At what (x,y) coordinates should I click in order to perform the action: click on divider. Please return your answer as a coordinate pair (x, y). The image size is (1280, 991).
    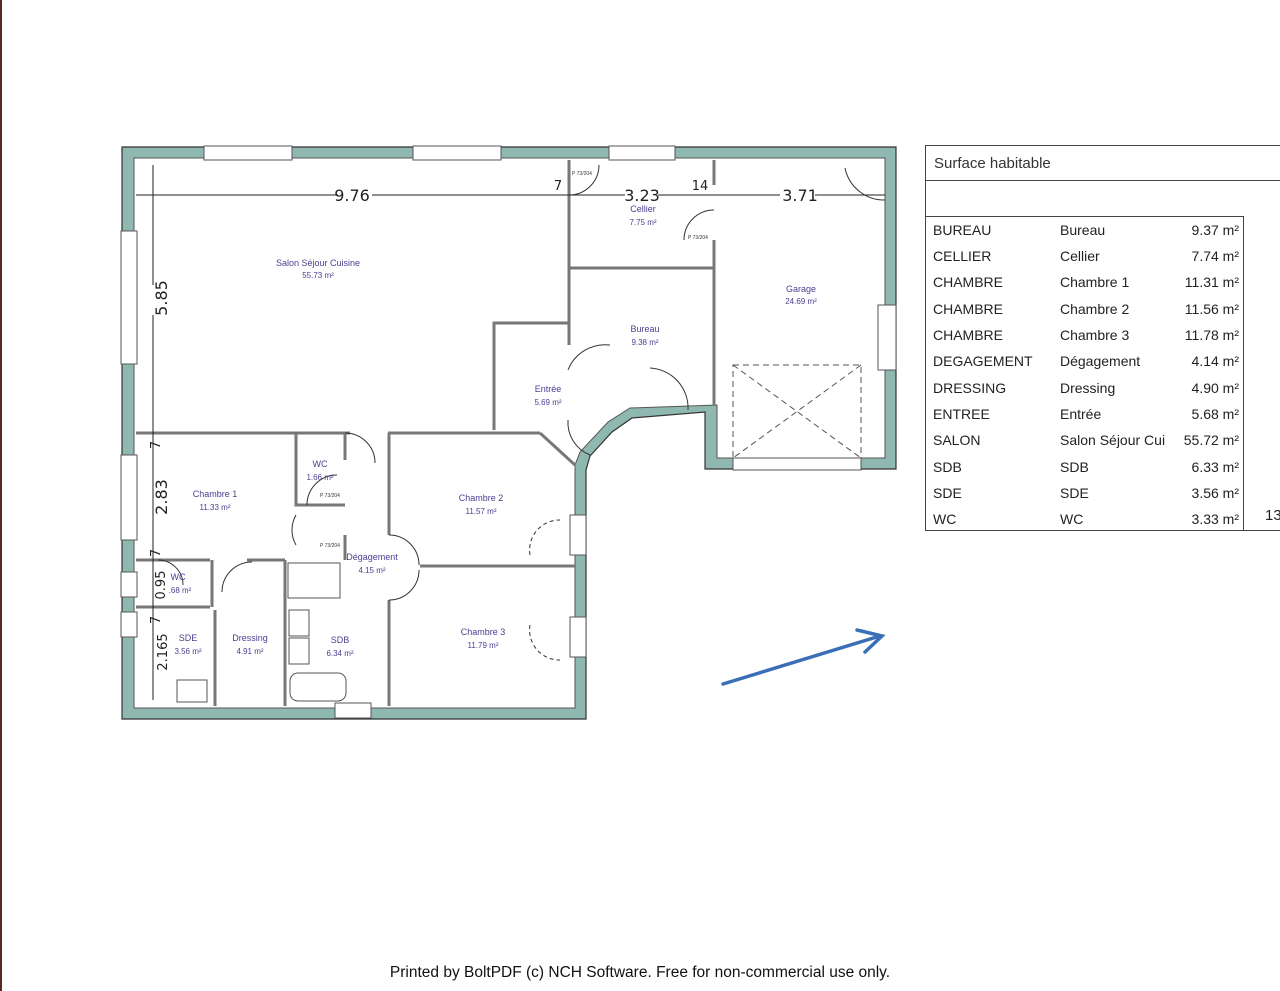
    Looking at the image, I should click on (1103, 180).